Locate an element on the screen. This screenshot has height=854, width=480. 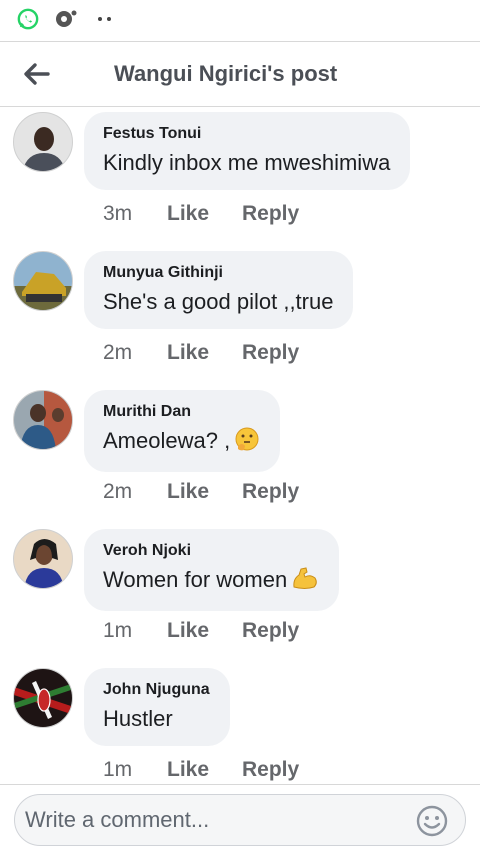
commenter-name: Veroh Njoki is located at coordinates (211, 551).